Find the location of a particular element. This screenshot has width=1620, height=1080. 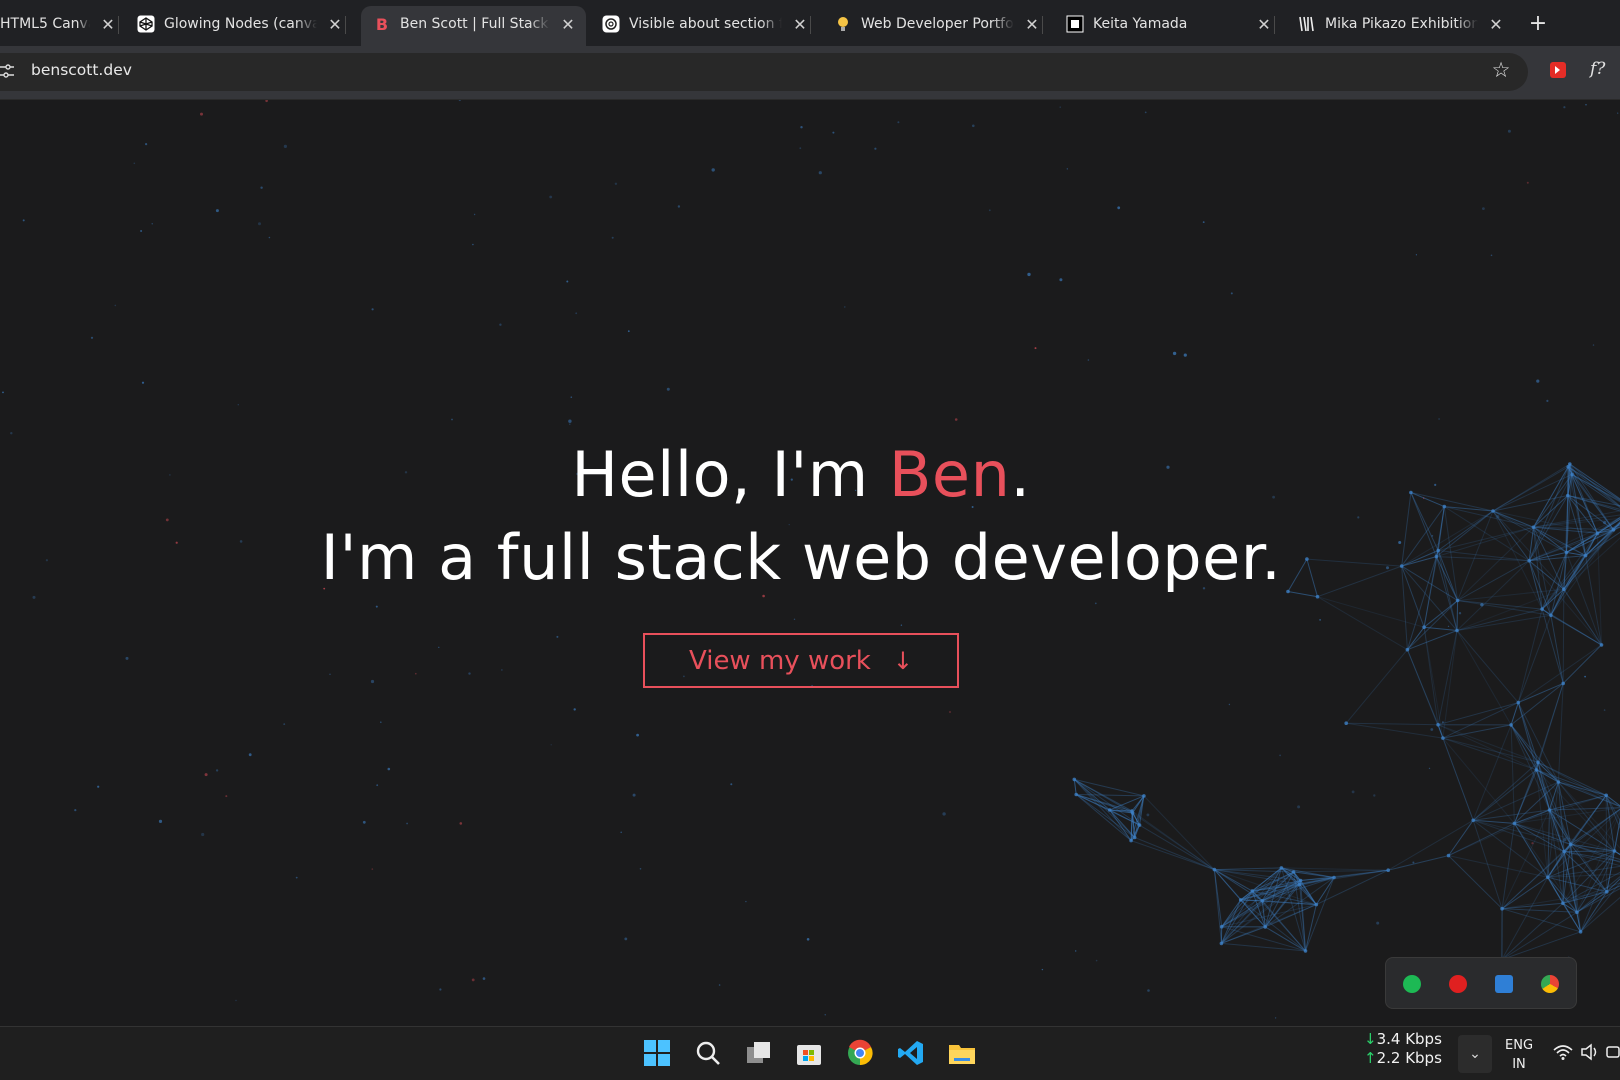

browser-toolbar is located at coordinates (810, 73).